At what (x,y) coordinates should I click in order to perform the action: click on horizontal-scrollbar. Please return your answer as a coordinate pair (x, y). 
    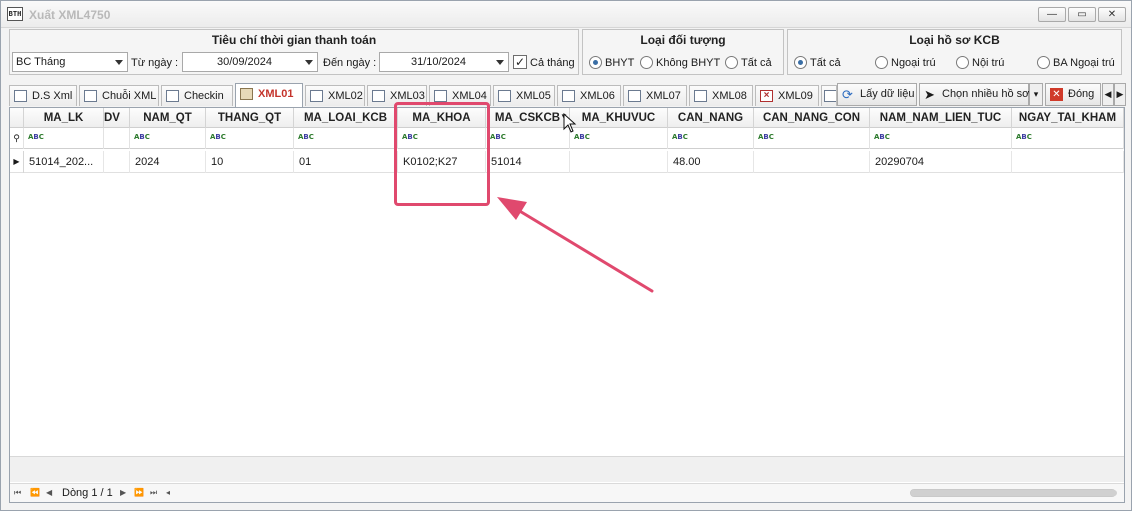
    Looking at the image, I should click on (1013, 493).